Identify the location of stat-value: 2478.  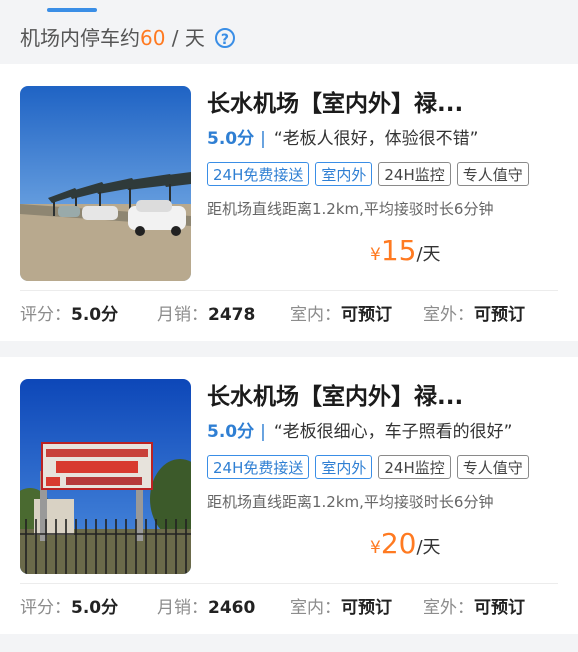
(232, 315).